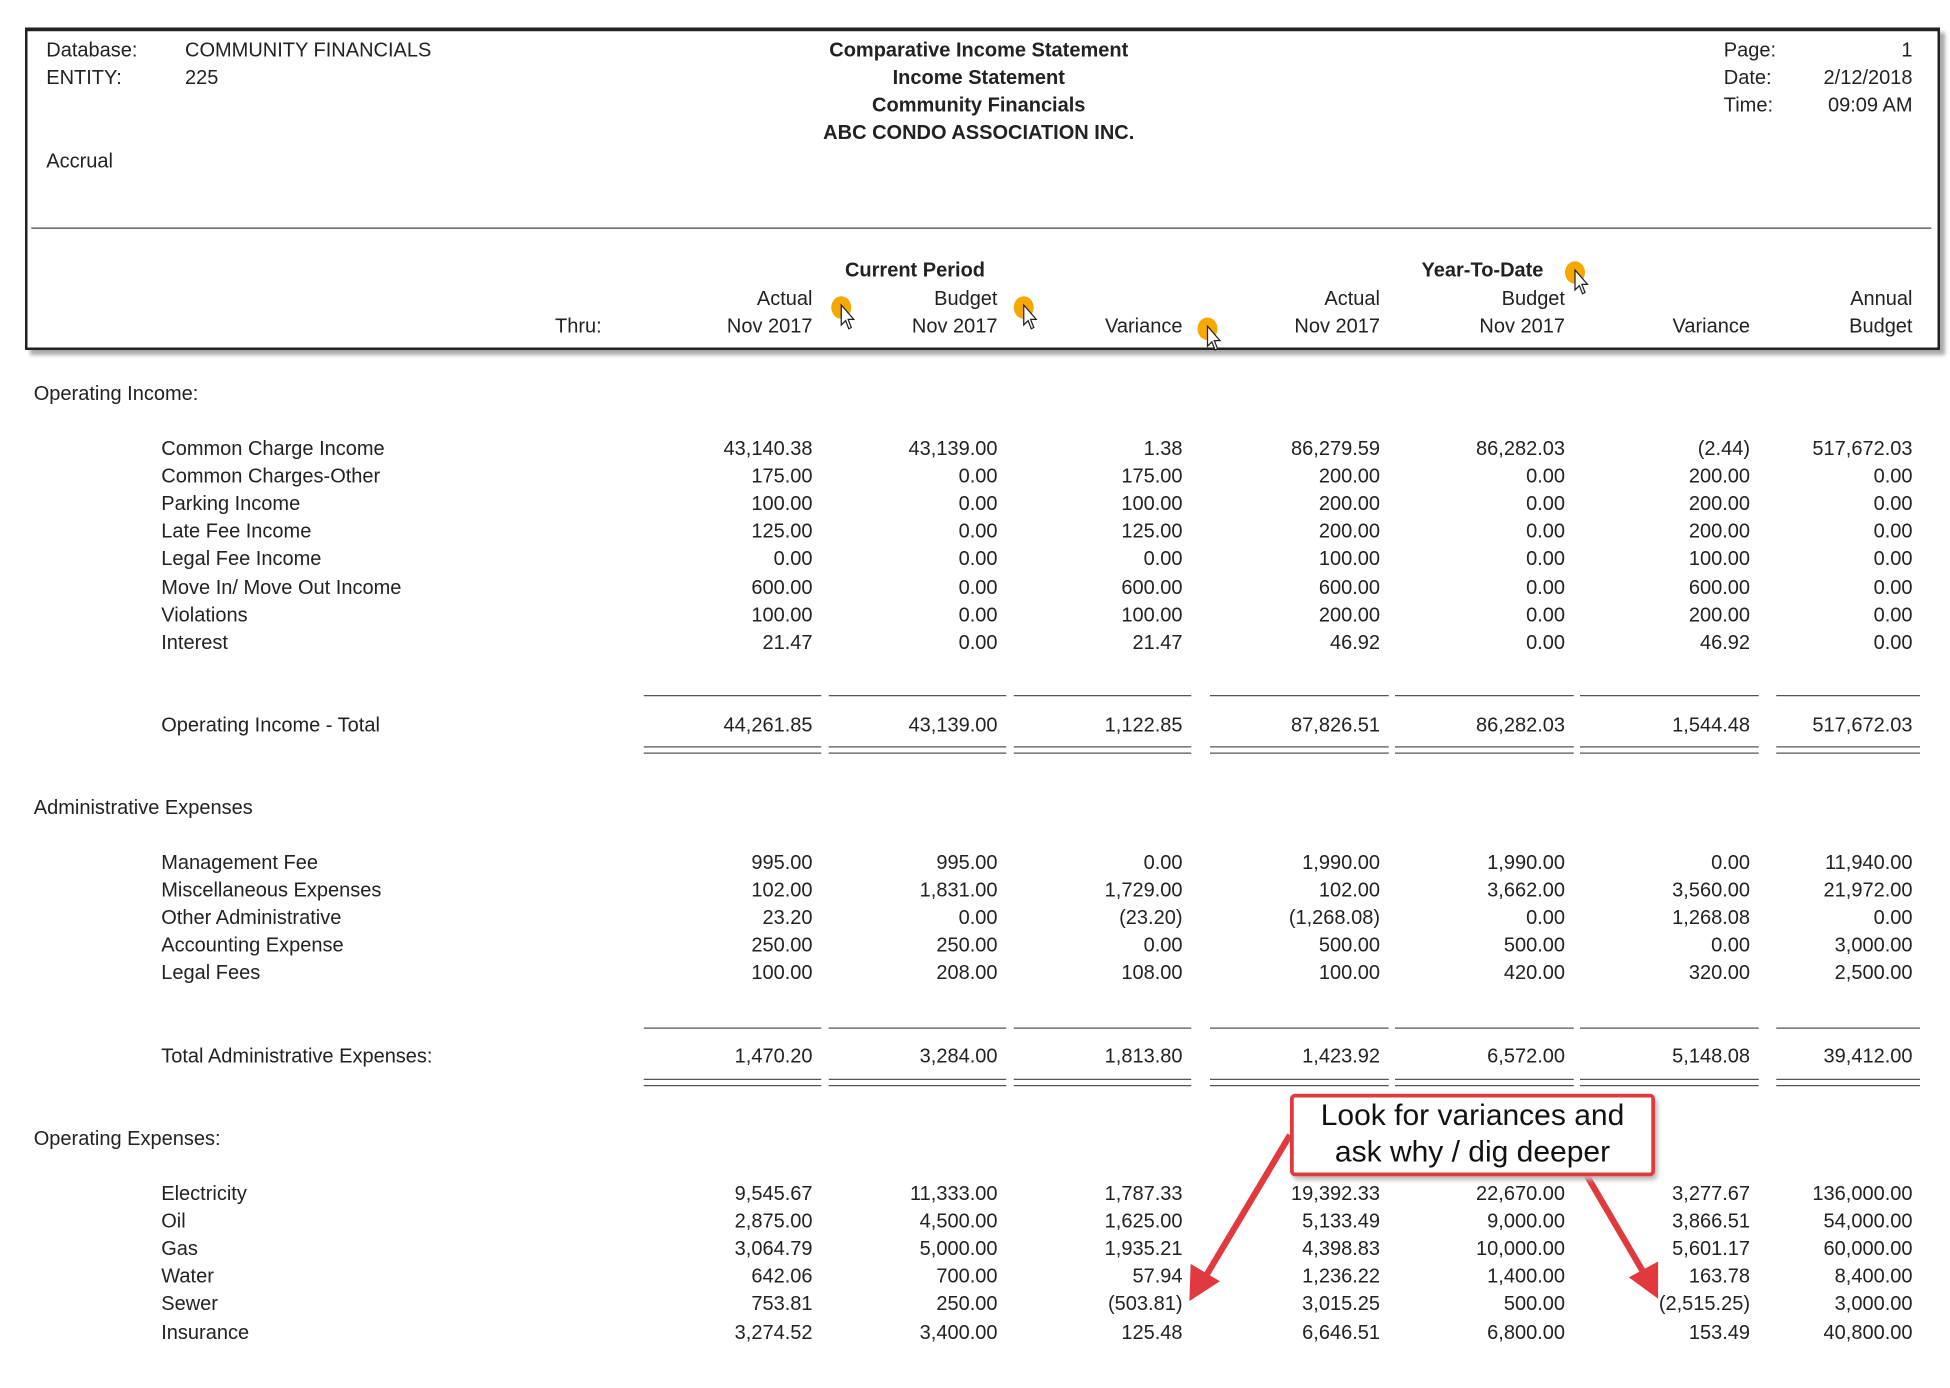  Describe the element at coordinates (1247, 1206) in the screenshot. I see `arrow-left-shaft` at that location.